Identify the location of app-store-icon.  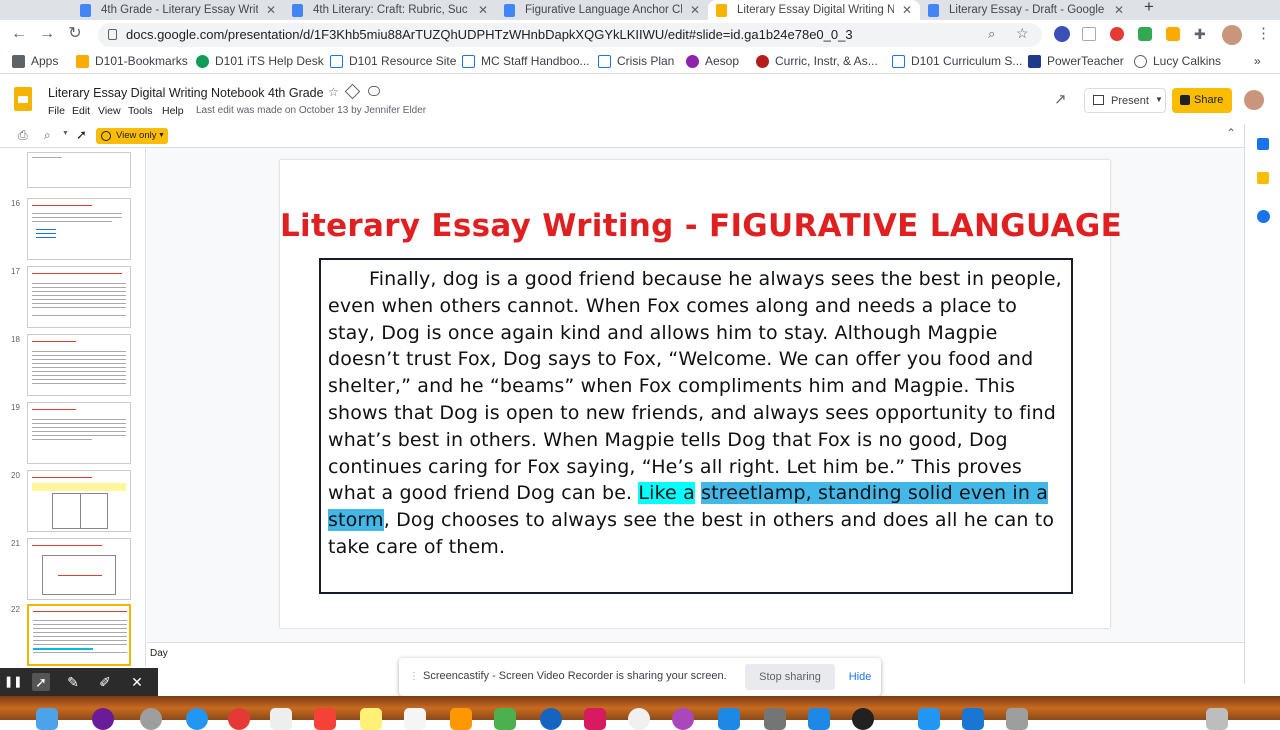
(729, 719).